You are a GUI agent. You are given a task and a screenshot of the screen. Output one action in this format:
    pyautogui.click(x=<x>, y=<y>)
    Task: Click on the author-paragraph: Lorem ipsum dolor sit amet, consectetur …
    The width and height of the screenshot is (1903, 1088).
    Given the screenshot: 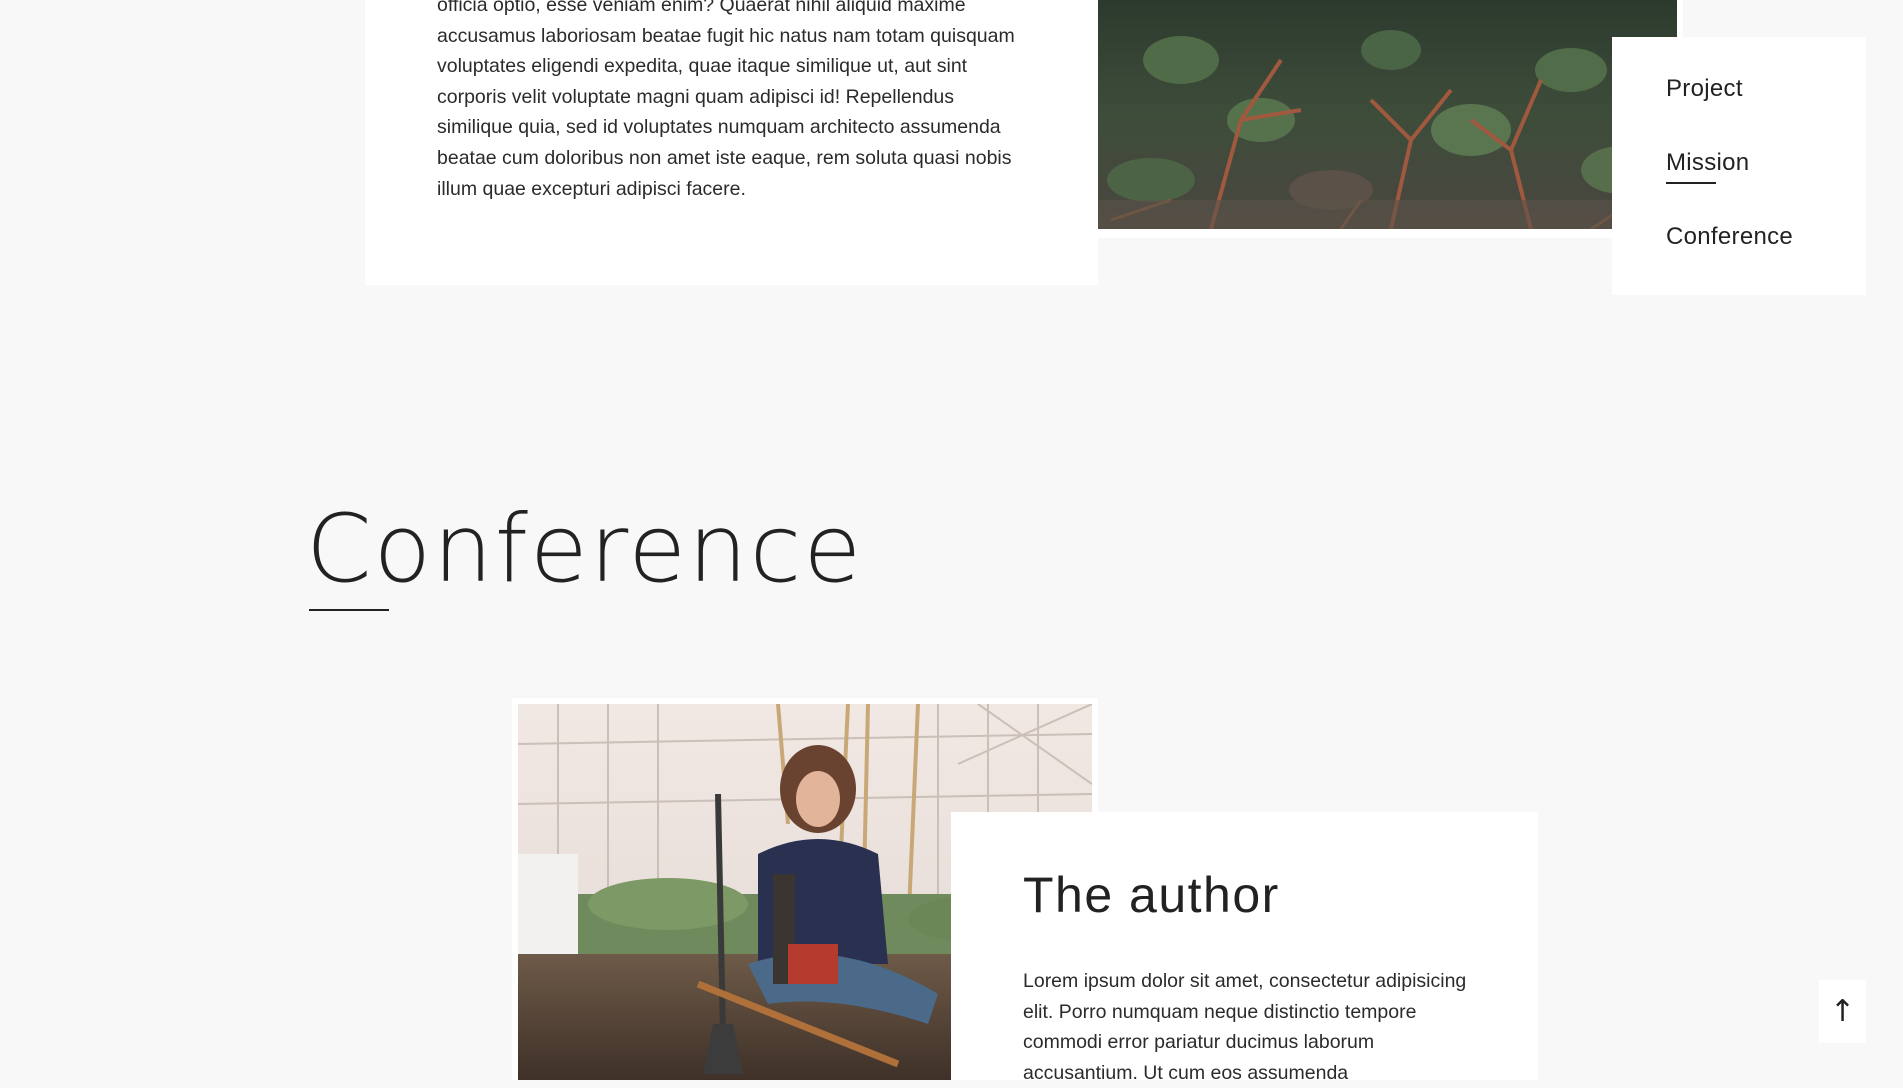 What is the action you would take?
    pyautogui.click(x=1245, y=1027)
    